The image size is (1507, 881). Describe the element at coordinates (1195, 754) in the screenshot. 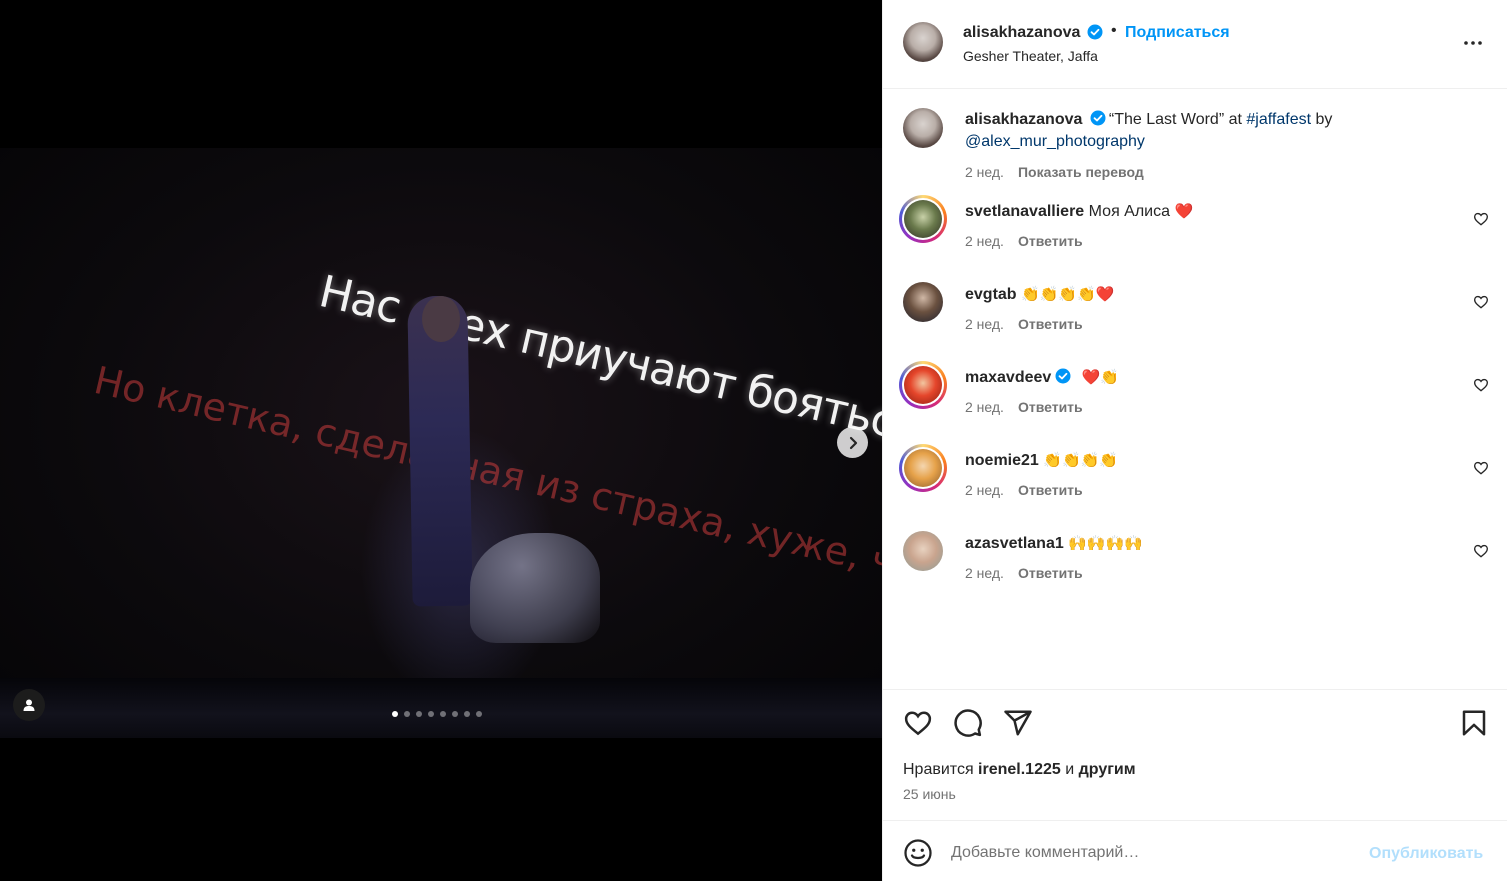

I see `action-bar: Нравится irenel.1225 и другим 25 июнь` at that location.